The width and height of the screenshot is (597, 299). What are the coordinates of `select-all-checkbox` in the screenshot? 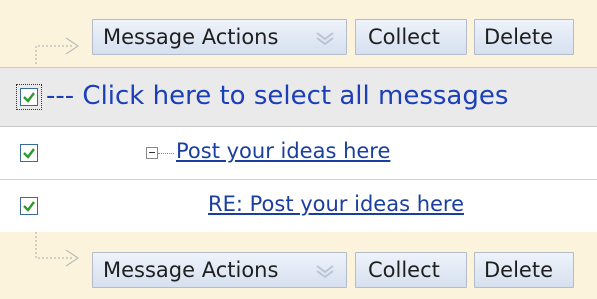 It's located at (29, 97).